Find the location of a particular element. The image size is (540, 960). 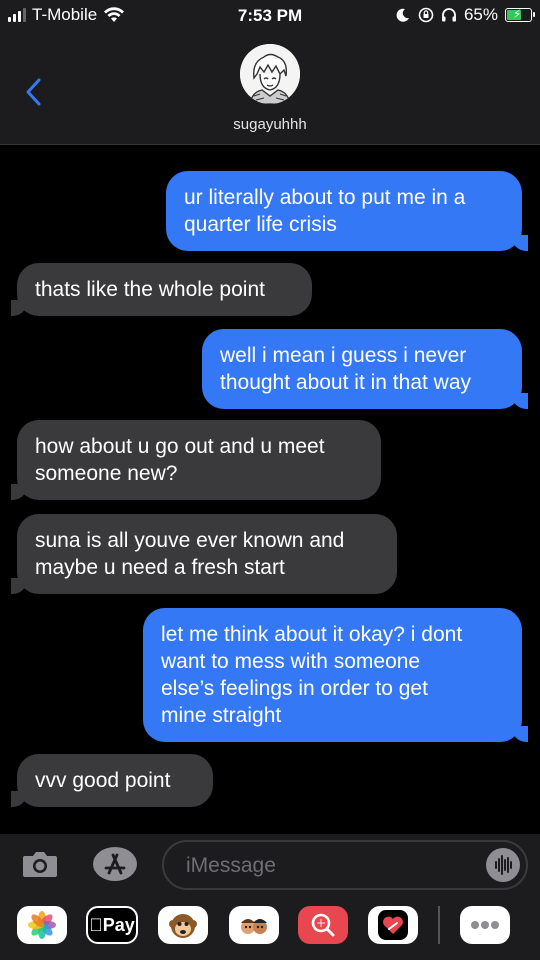

apple-pay-app-button:  Pay is located at coordinates (112, 925).